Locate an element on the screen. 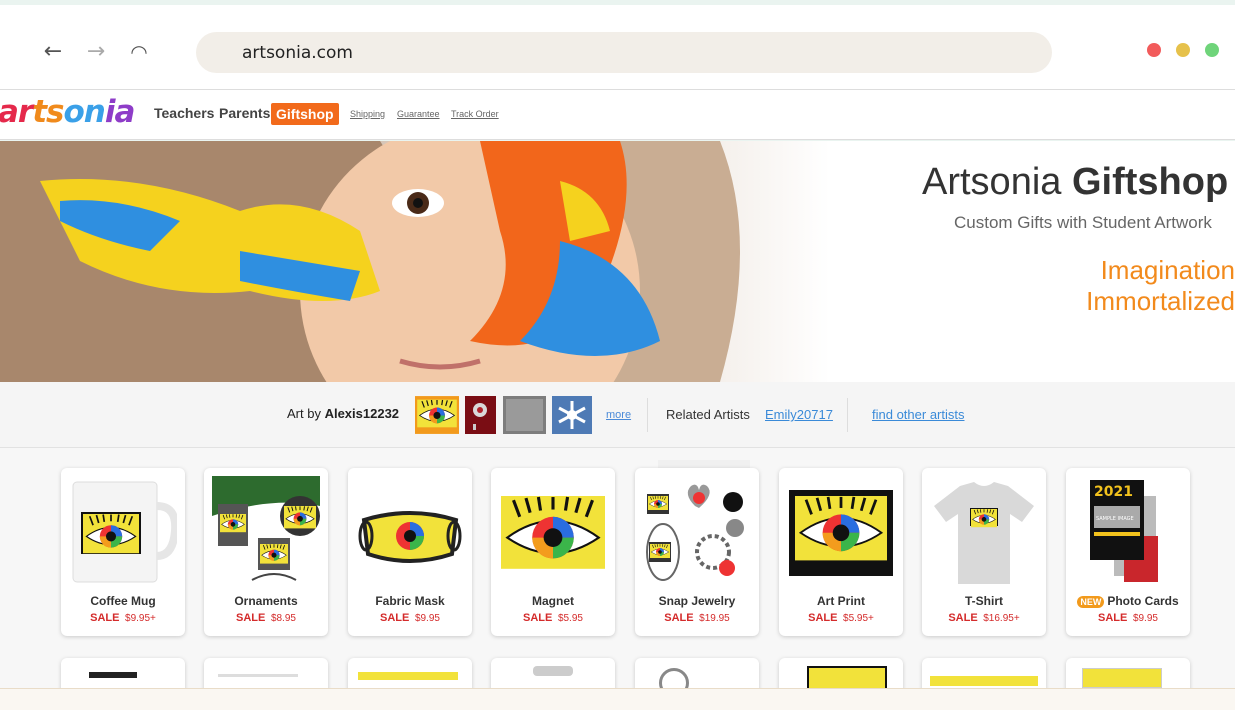  window-maximize-button is located at coordinates (1212, 50).